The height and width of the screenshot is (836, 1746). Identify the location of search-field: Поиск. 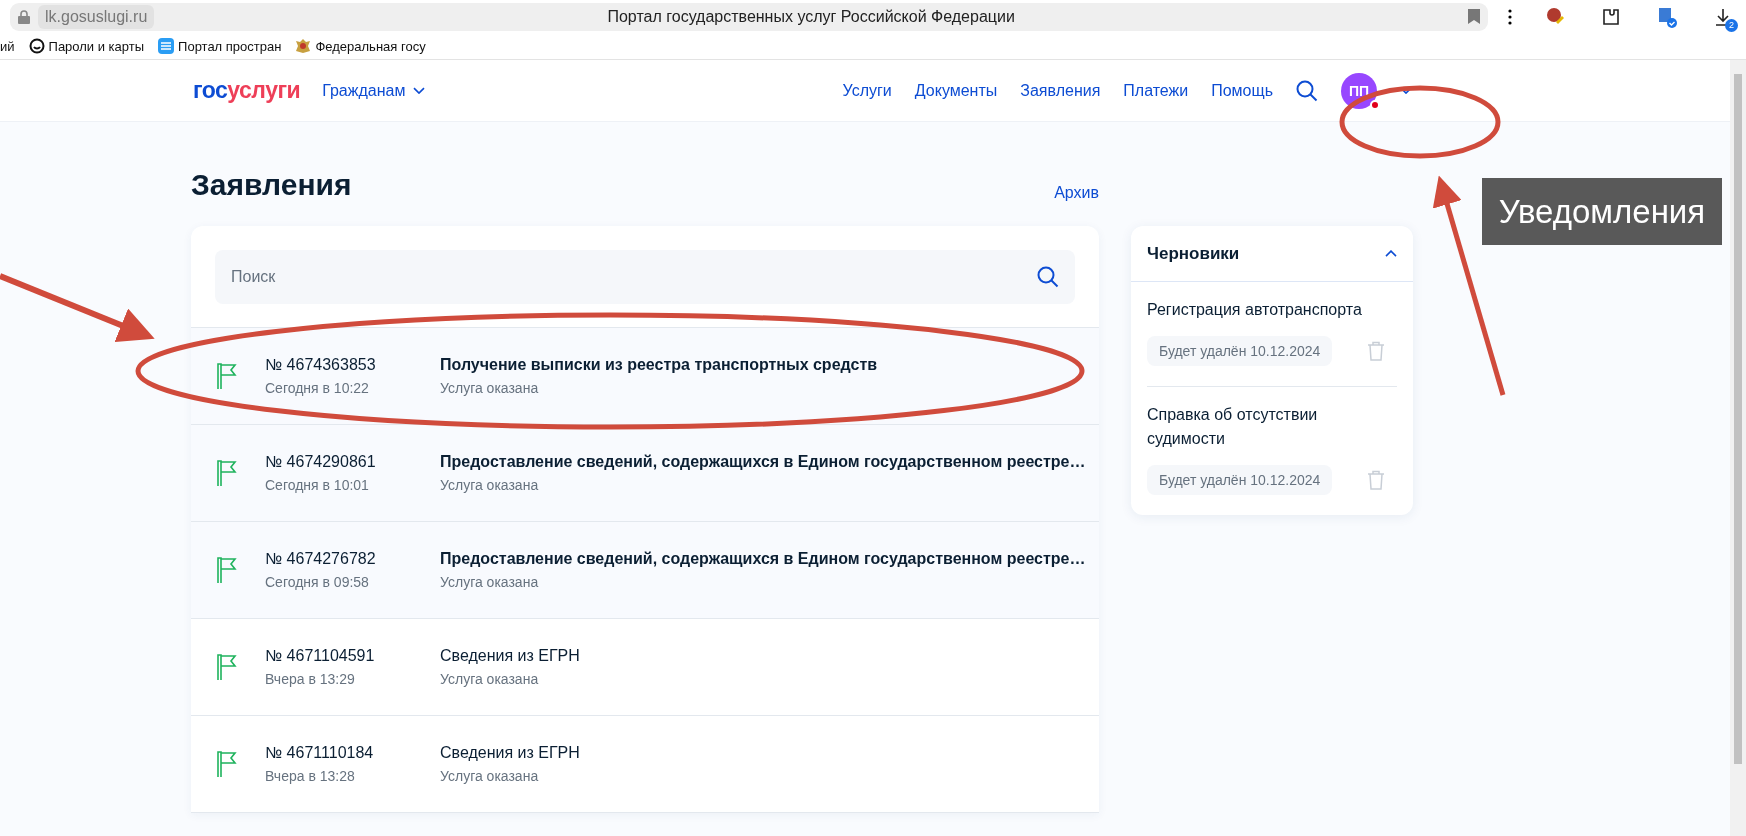
(645, 277).